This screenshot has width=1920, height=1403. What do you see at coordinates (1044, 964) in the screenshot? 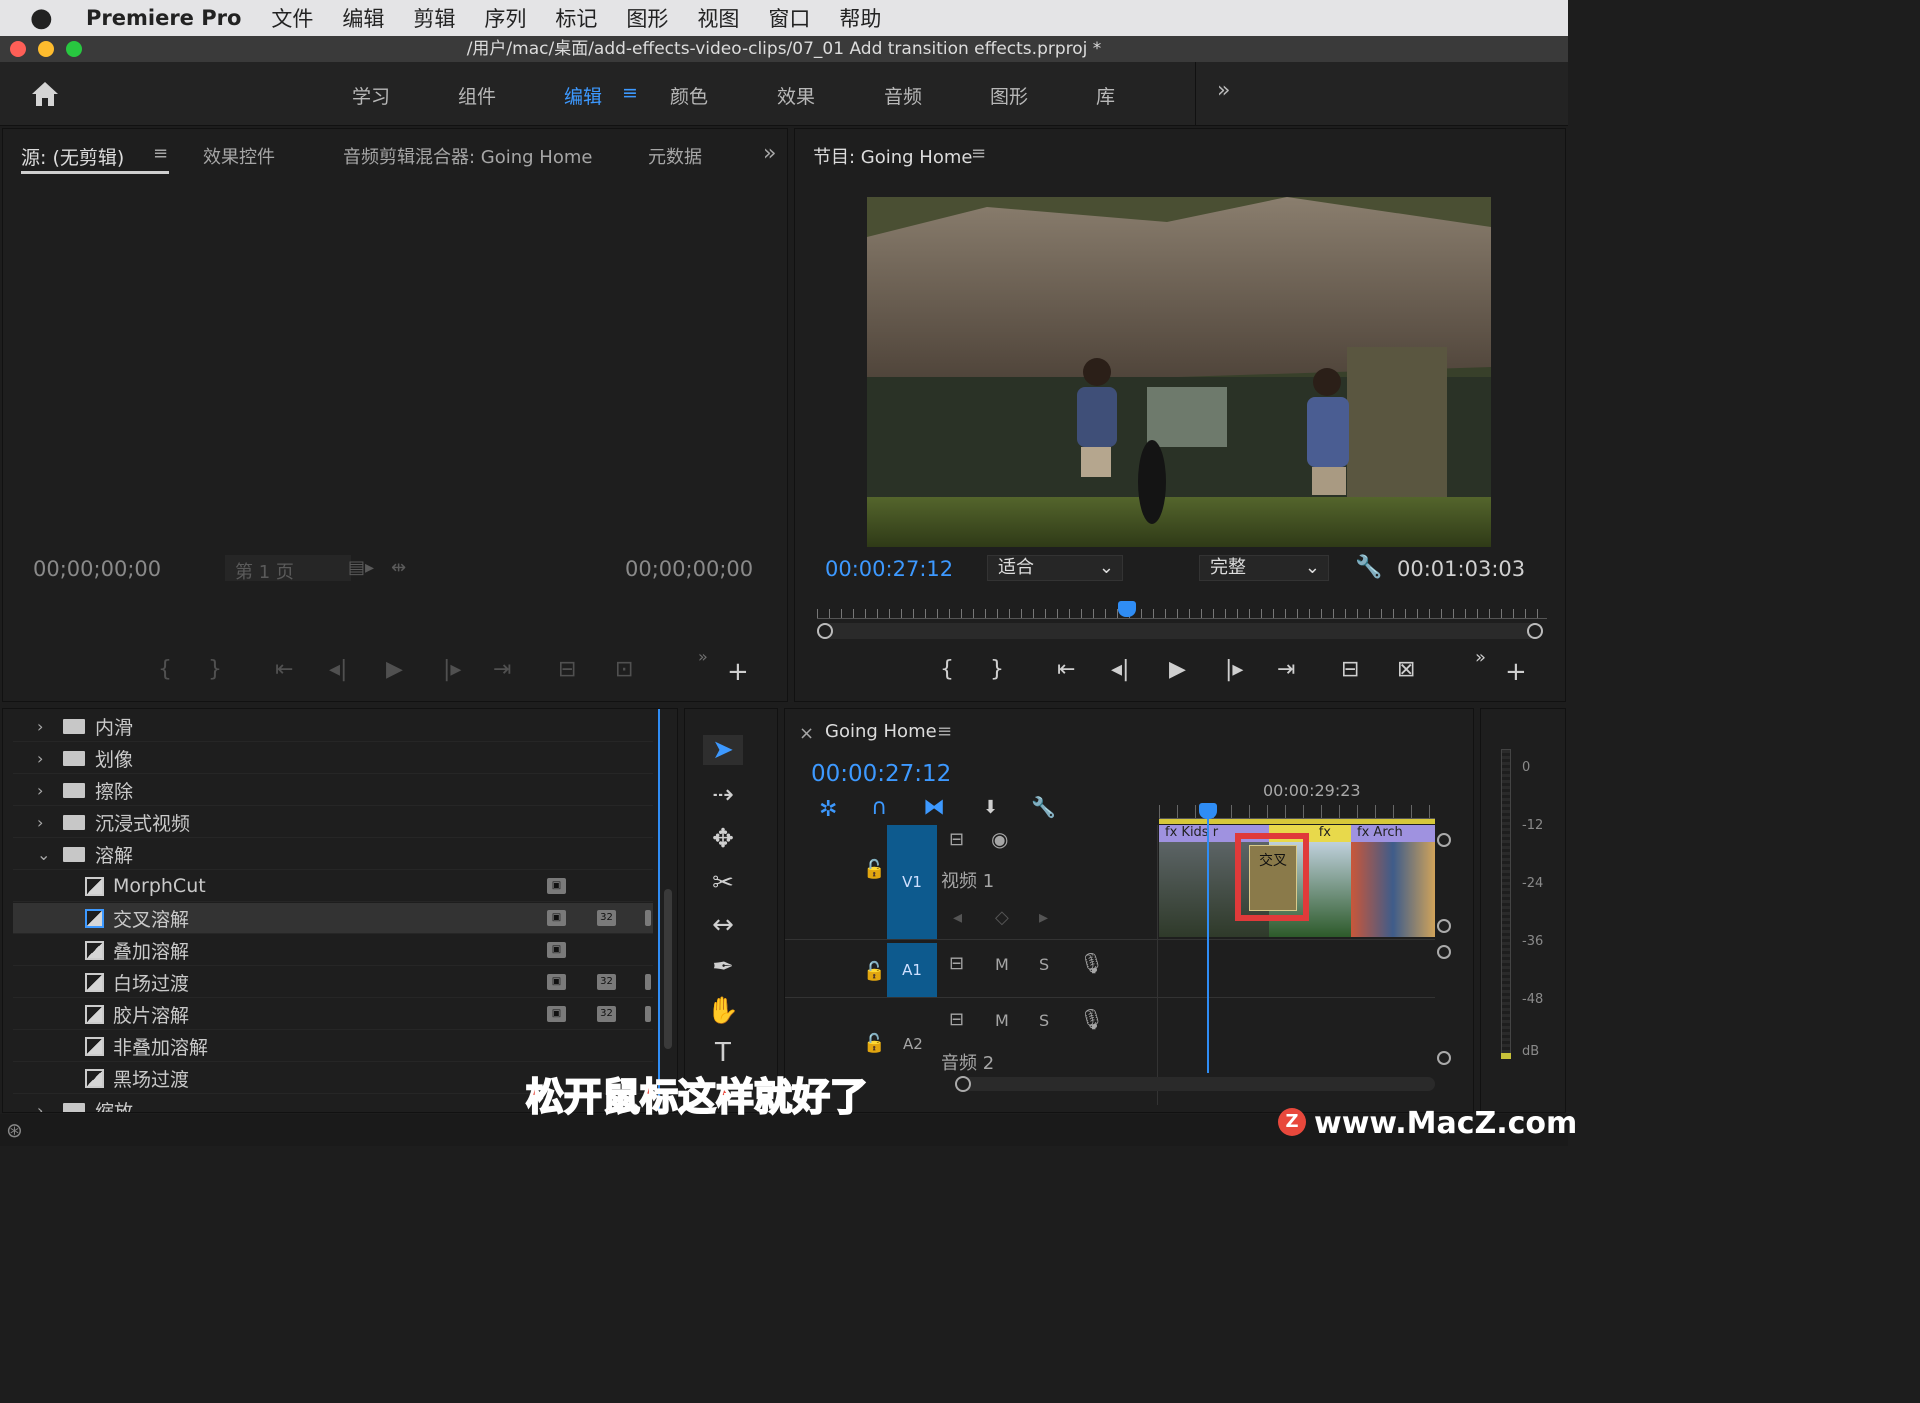
I see `solo-a1-button: S` at bounding box center [1044, 964].